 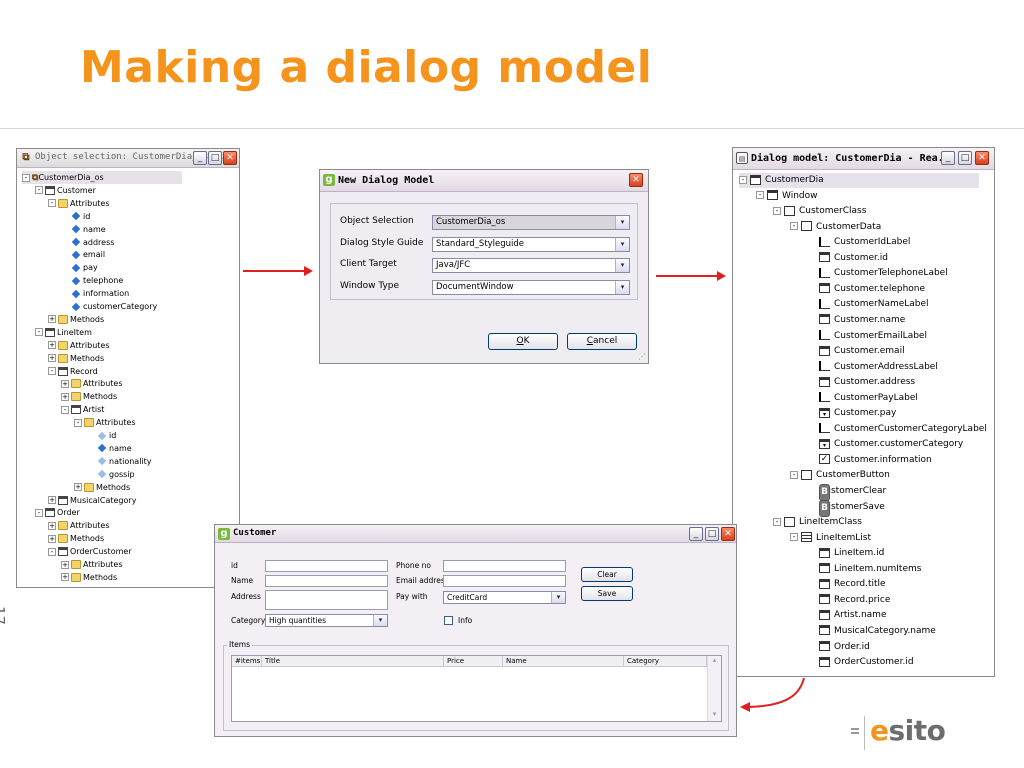 I want to click on tree-item: gossip, so click(x=111, y=474).